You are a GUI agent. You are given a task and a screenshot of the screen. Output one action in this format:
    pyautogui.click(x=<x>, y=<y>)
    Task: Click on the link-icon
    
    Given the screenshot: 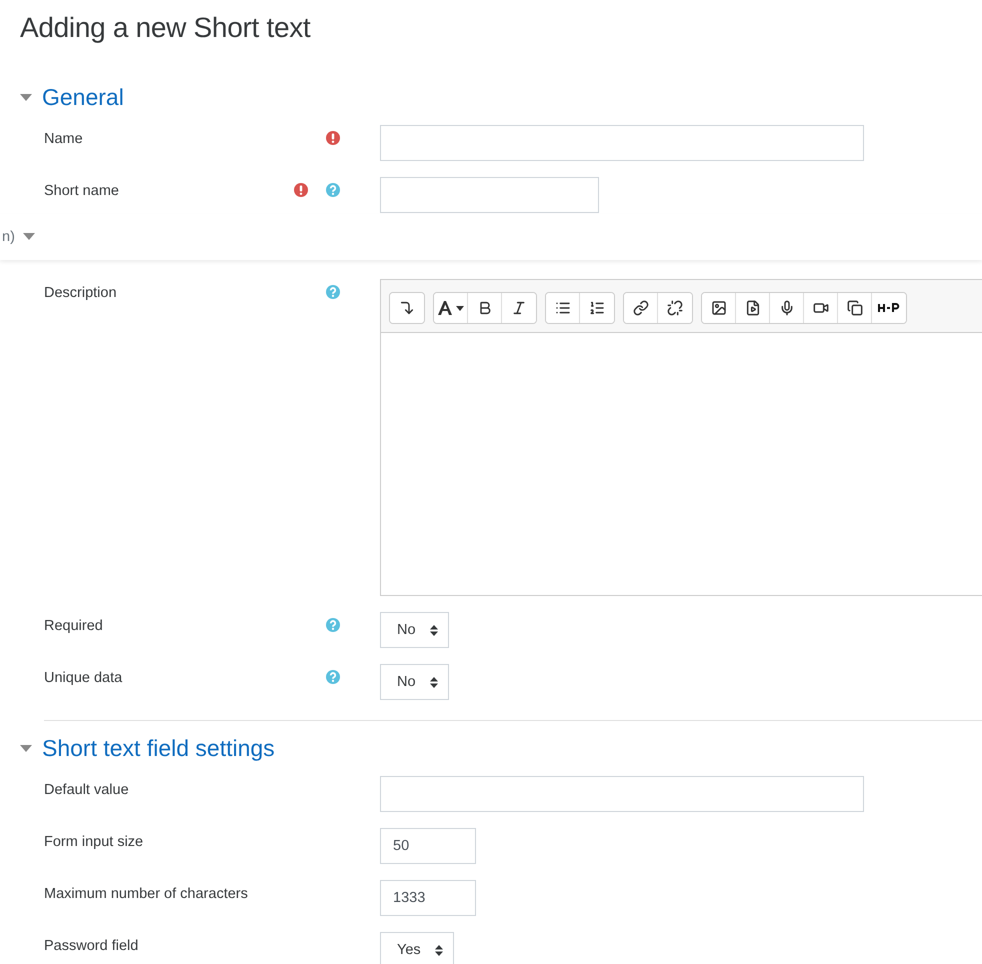 What is the action you would take?
    pyautogui.click(x=640, y=308)
    